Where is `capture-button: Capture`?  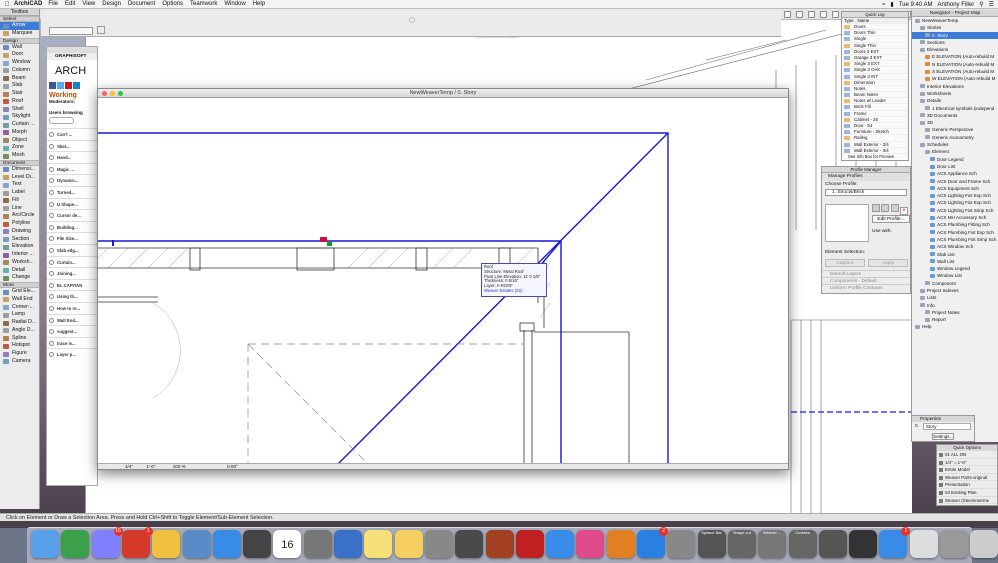
capture-button: Capture is located at coordinates (845, 263).